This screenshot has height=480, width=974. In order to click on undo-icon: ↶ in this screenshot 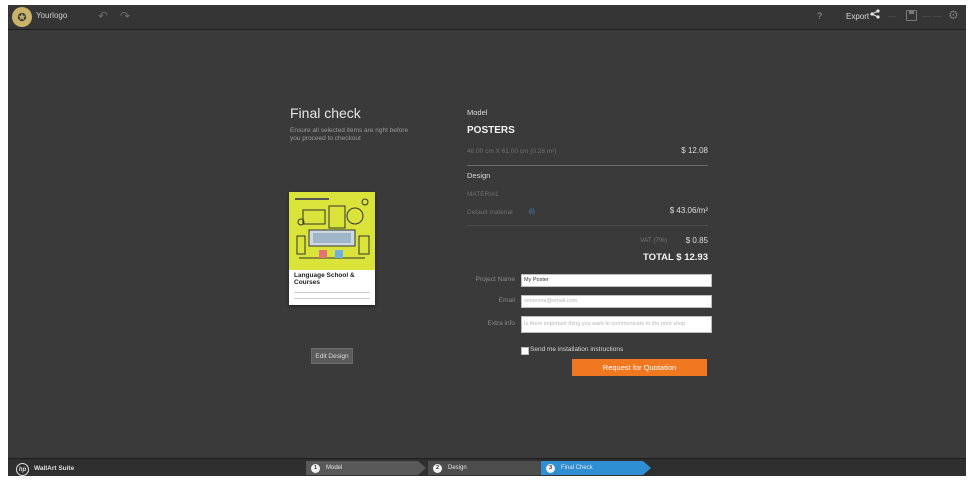, I will do `click(103, 16)`.